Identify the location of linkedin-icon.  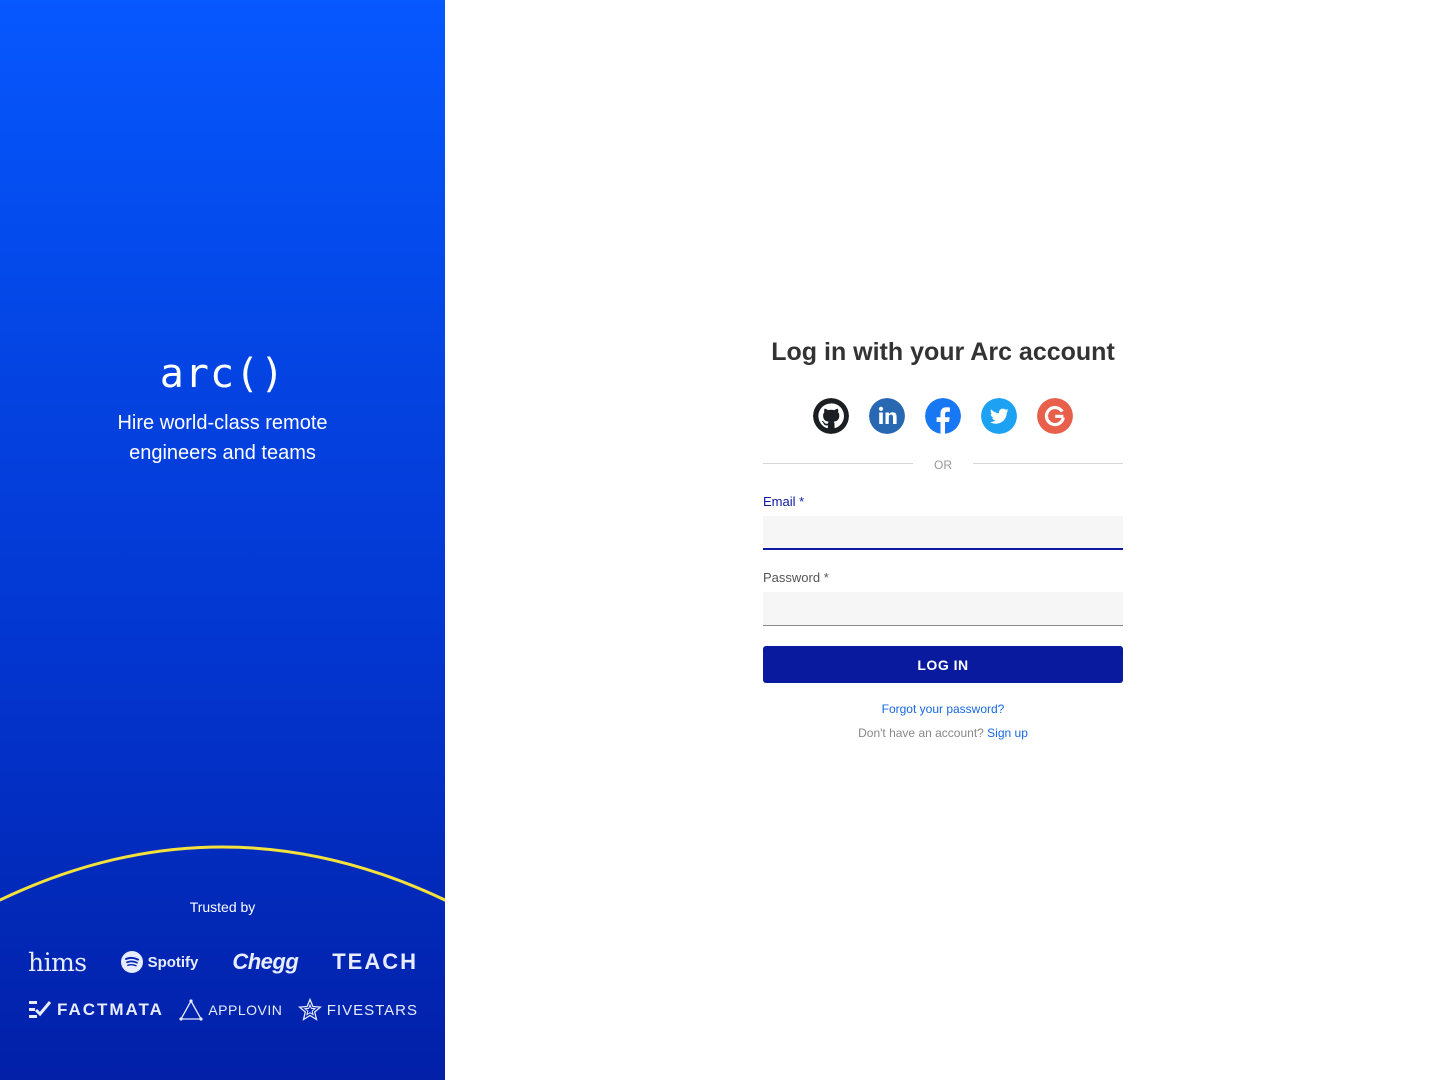
(887, 416).